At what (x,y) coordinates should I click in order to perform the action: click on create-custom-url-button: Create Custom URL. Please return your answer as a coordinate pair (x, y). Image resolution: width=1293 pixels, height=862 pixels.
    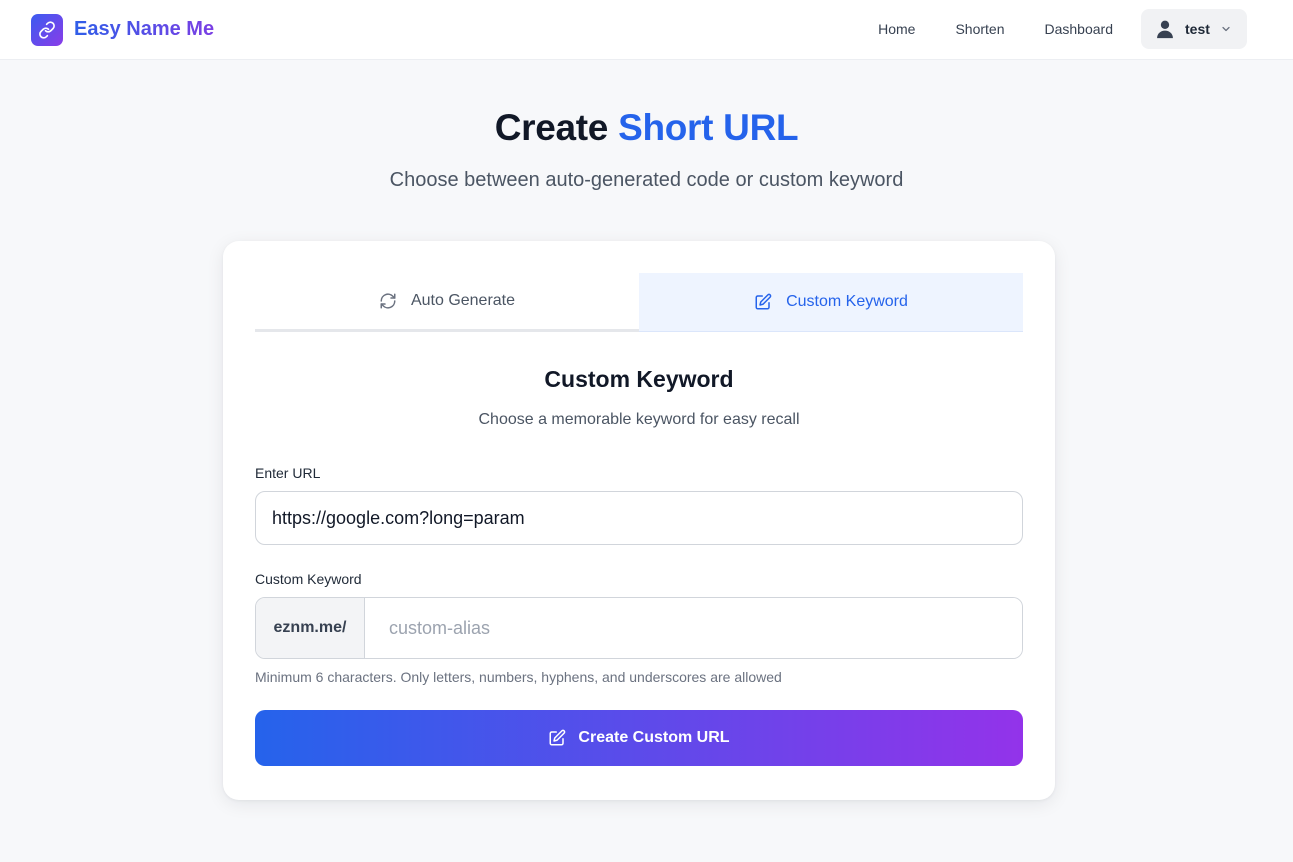
    Looking at the image, I should click on (639, 738).